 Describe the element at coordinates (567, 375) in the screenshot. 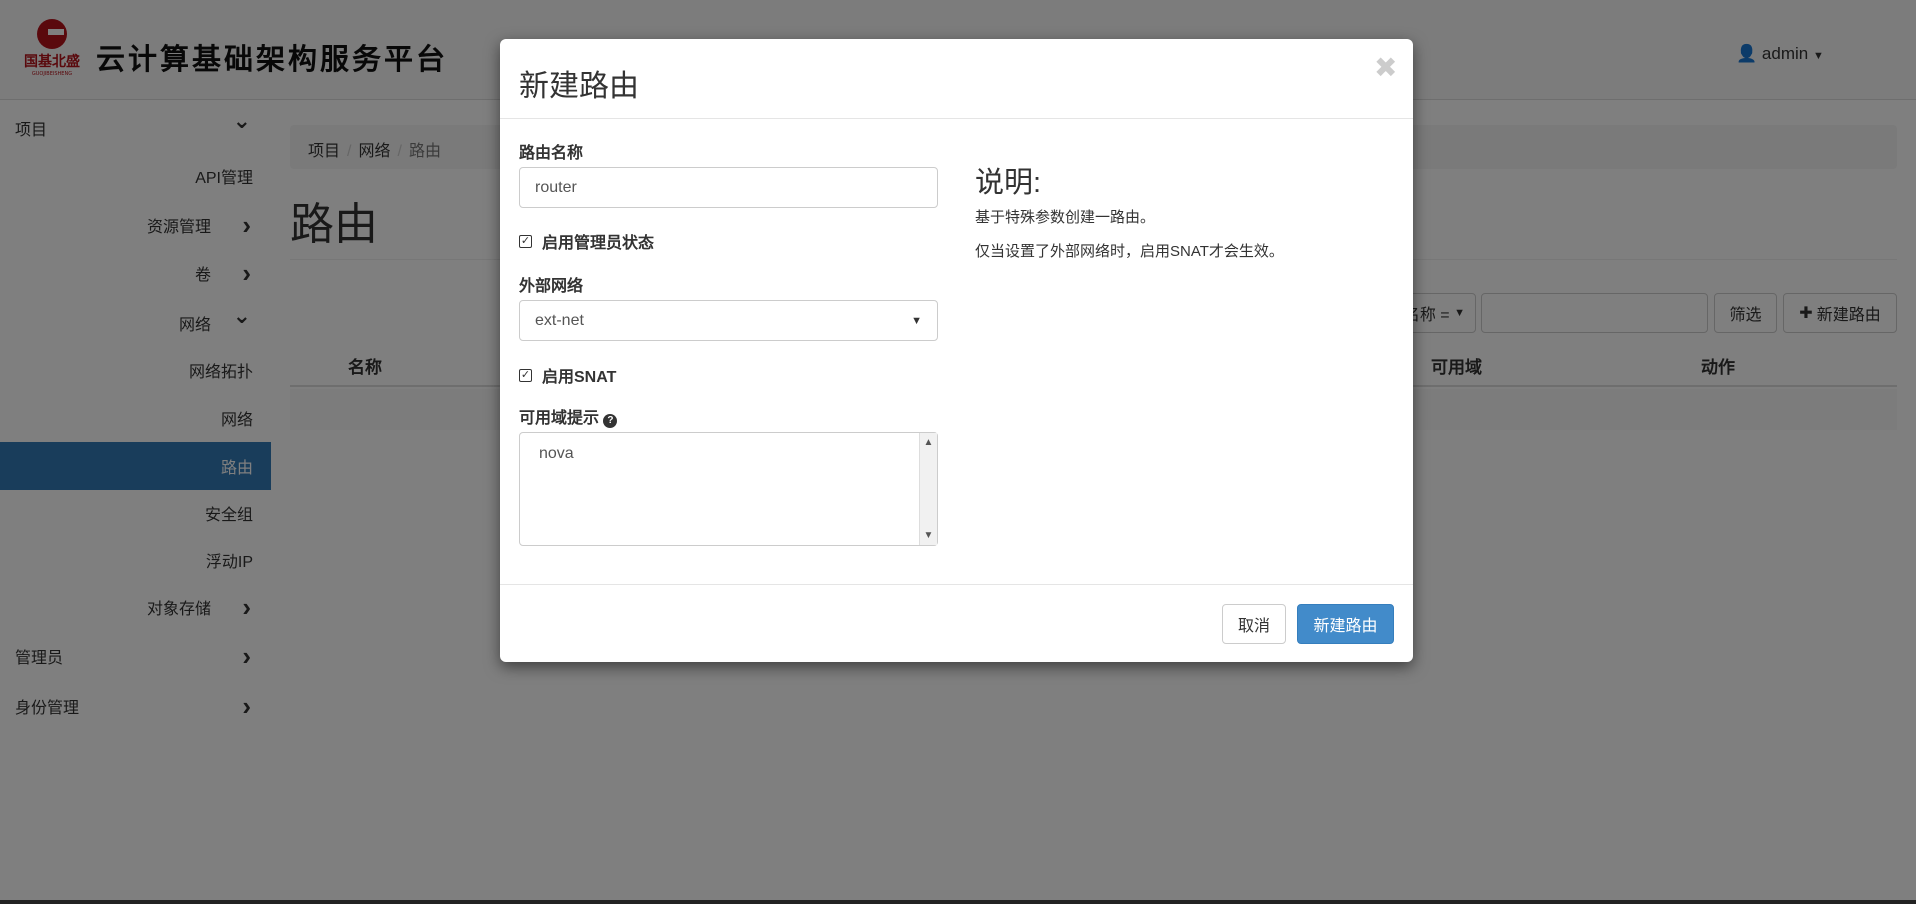

I see `enable-snat-checkbox: ✓ 启用SNAT` at that location.